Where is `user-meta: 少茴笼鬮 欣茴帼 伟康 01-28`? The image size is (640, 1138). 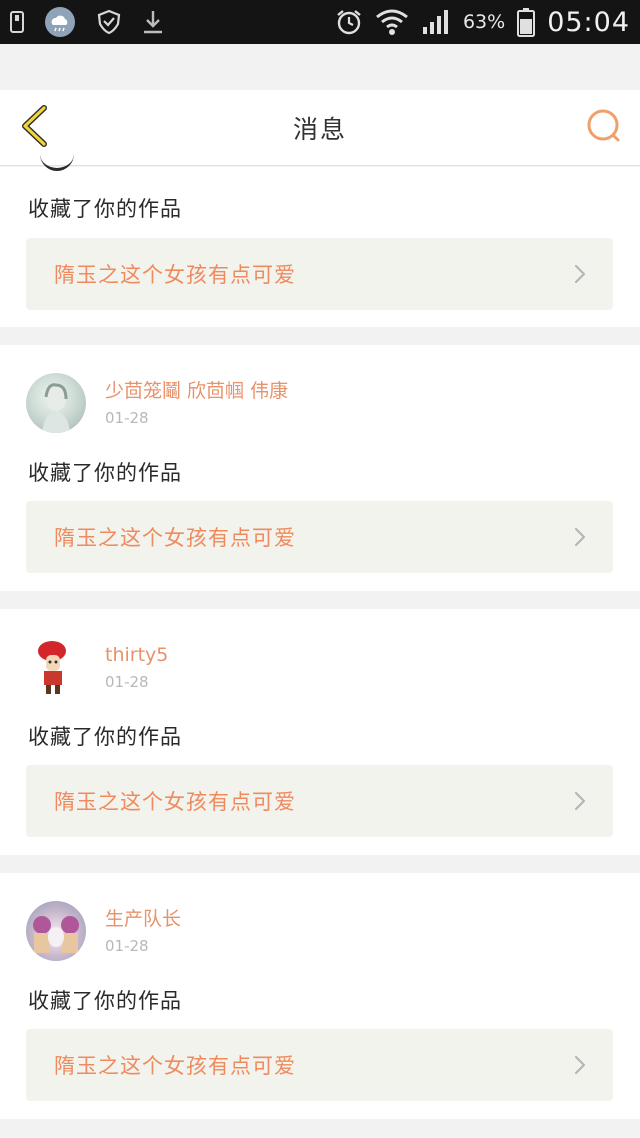 user-meta: 少茴笼鬮 欣茴帼 伟康 01-28 is located at coordinates (196, 403).